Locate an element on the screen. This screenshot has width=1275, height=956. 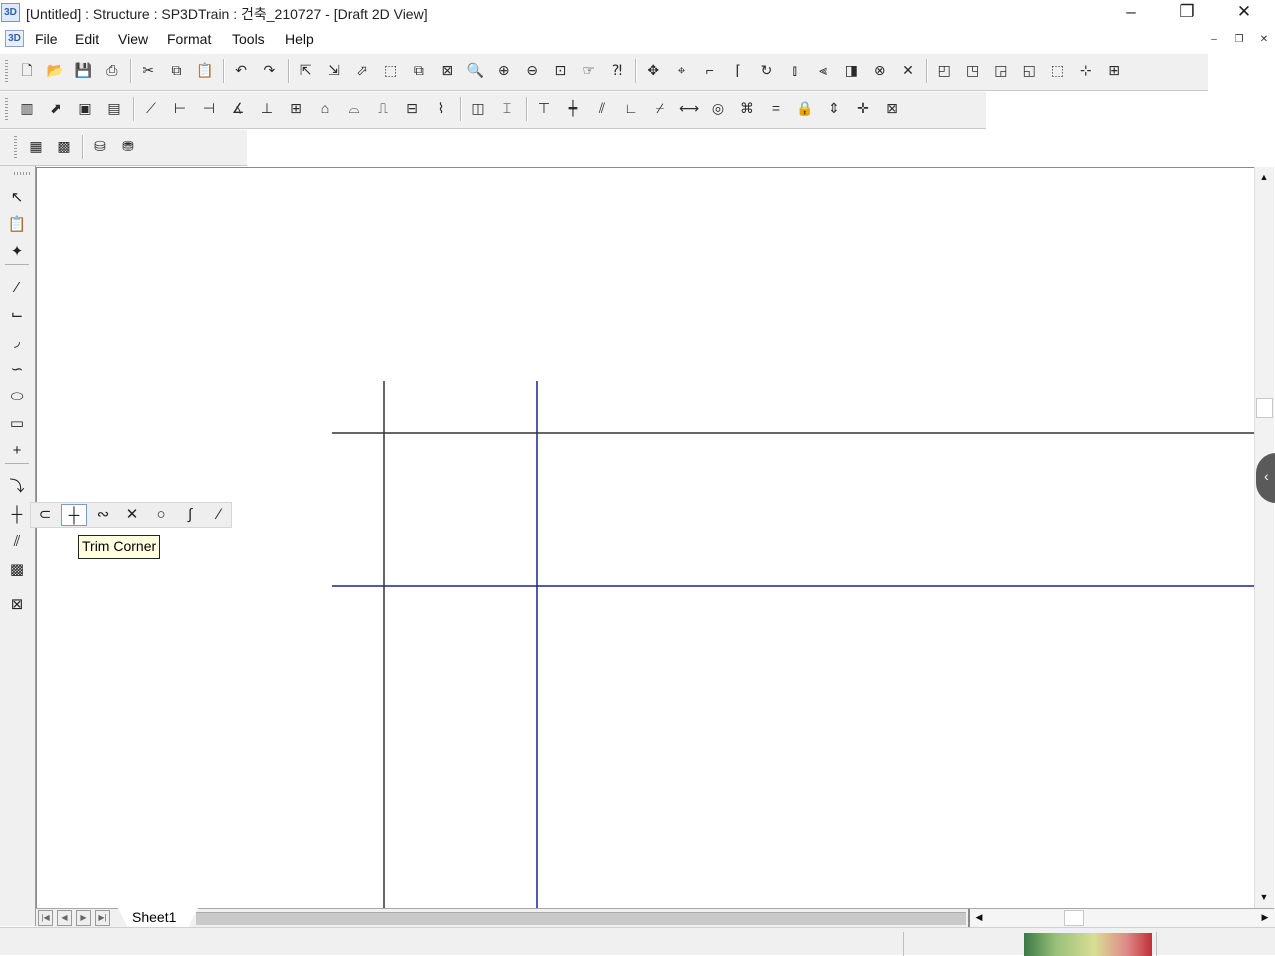
trim-tool-icon: ┼ is located at coordinates (17, 515).